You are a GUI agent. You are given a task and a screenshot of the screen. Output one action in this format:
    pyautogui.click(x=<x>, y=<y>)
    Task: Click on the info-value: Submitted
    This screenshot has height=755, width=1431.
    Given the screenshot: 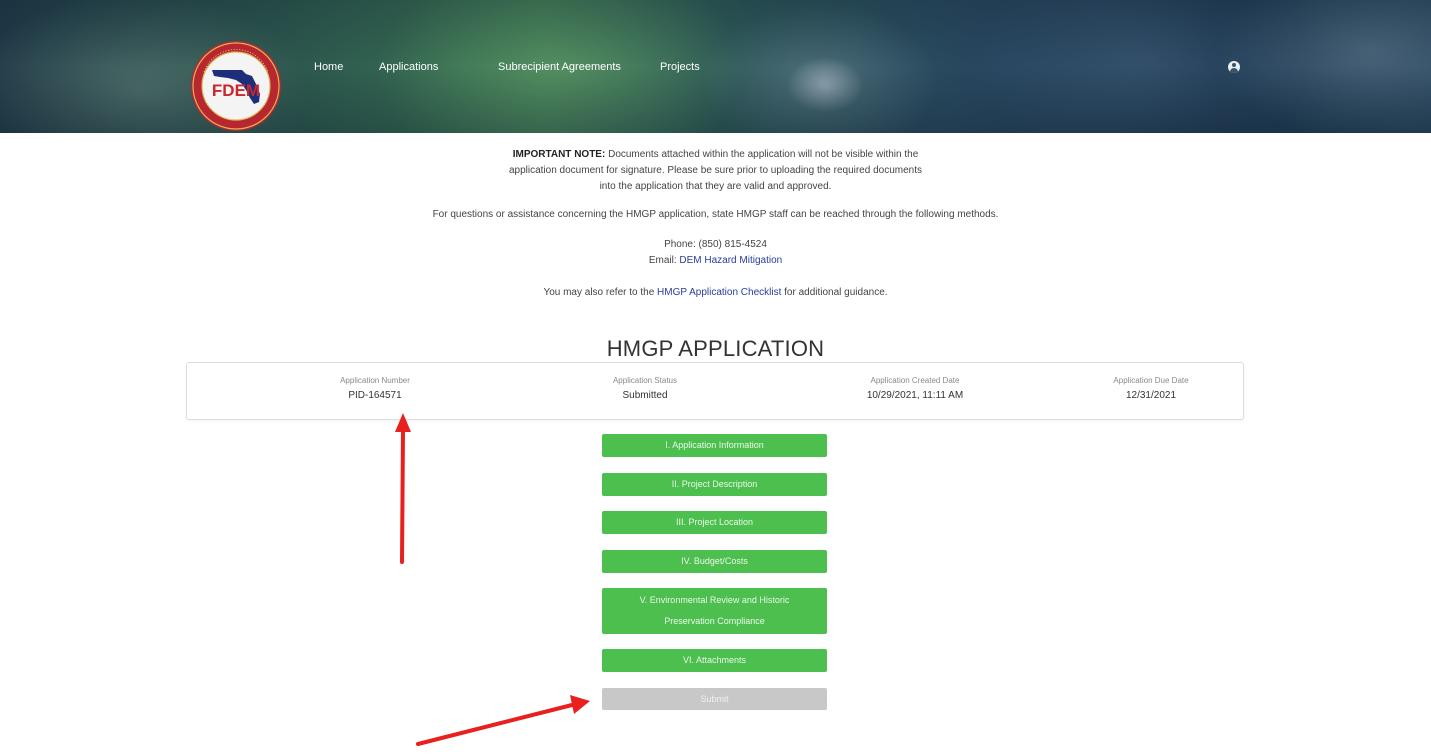 What is the action you would take?
    pyautogui.click(x=645, y=395)
    